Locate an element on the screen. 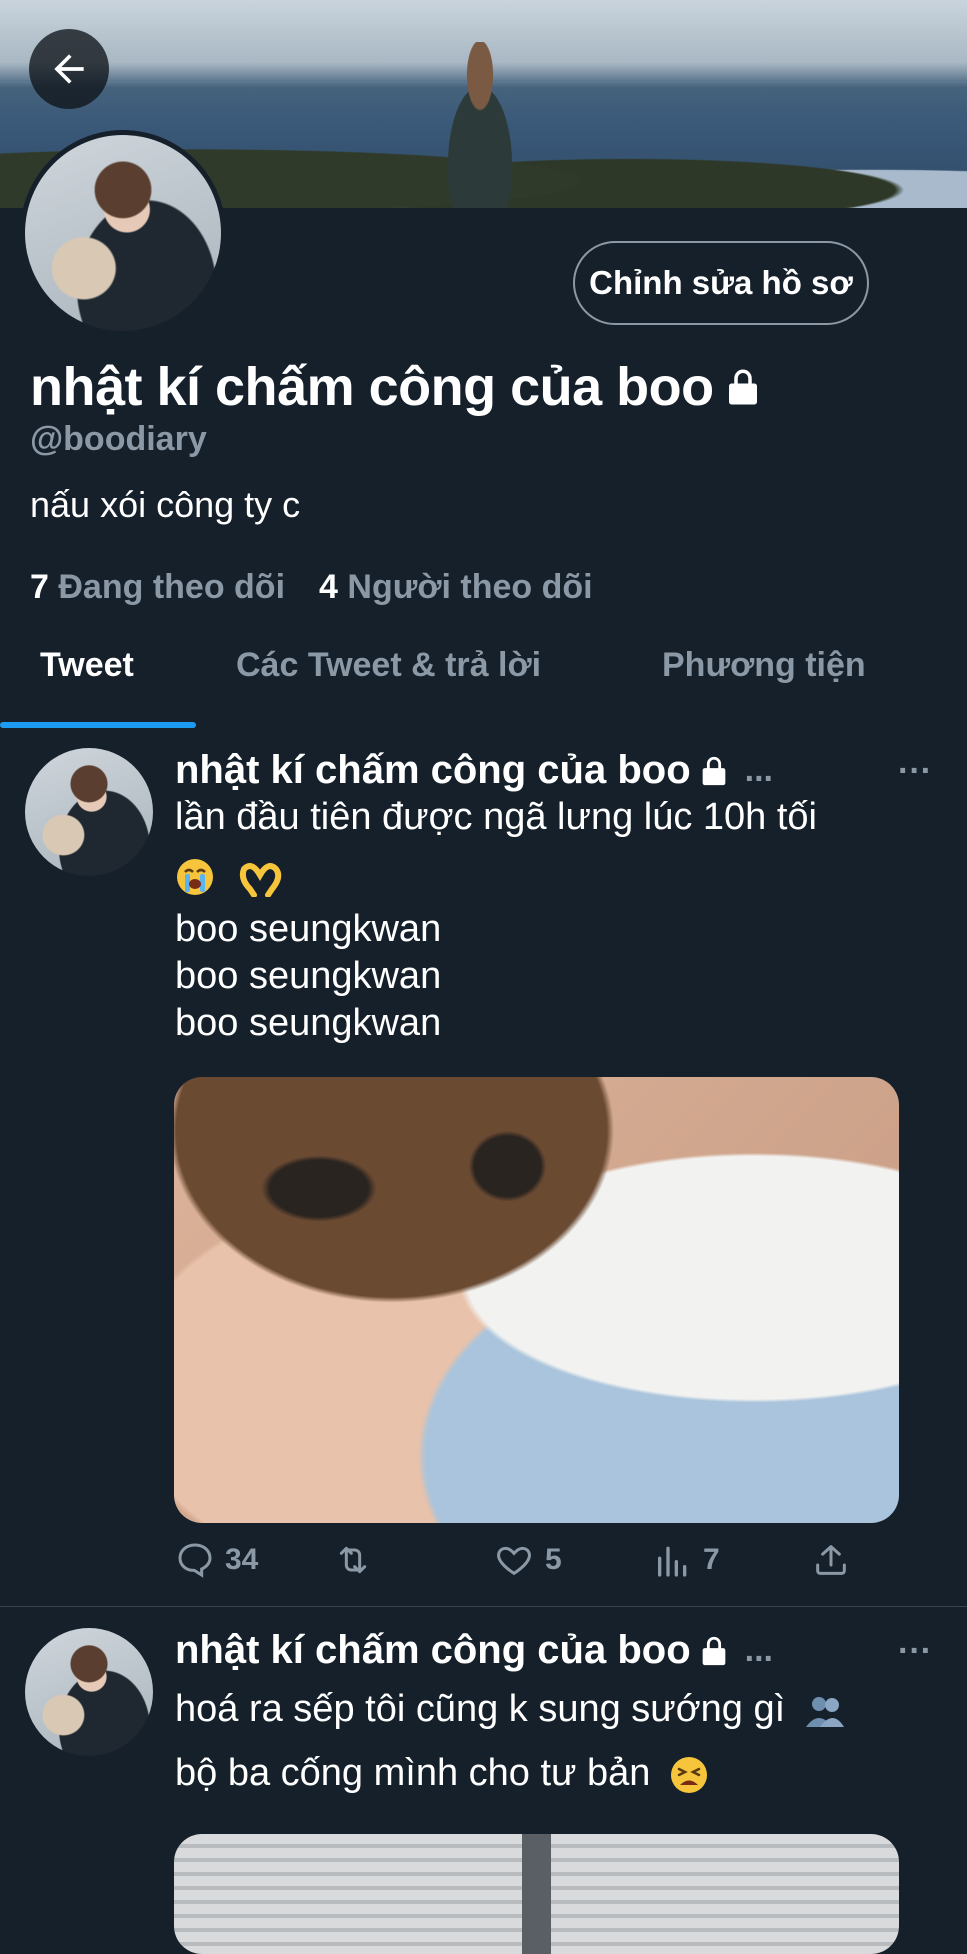 This screenshot has width=967, height=1954. avatar-image is located at coordinates (123, 233).